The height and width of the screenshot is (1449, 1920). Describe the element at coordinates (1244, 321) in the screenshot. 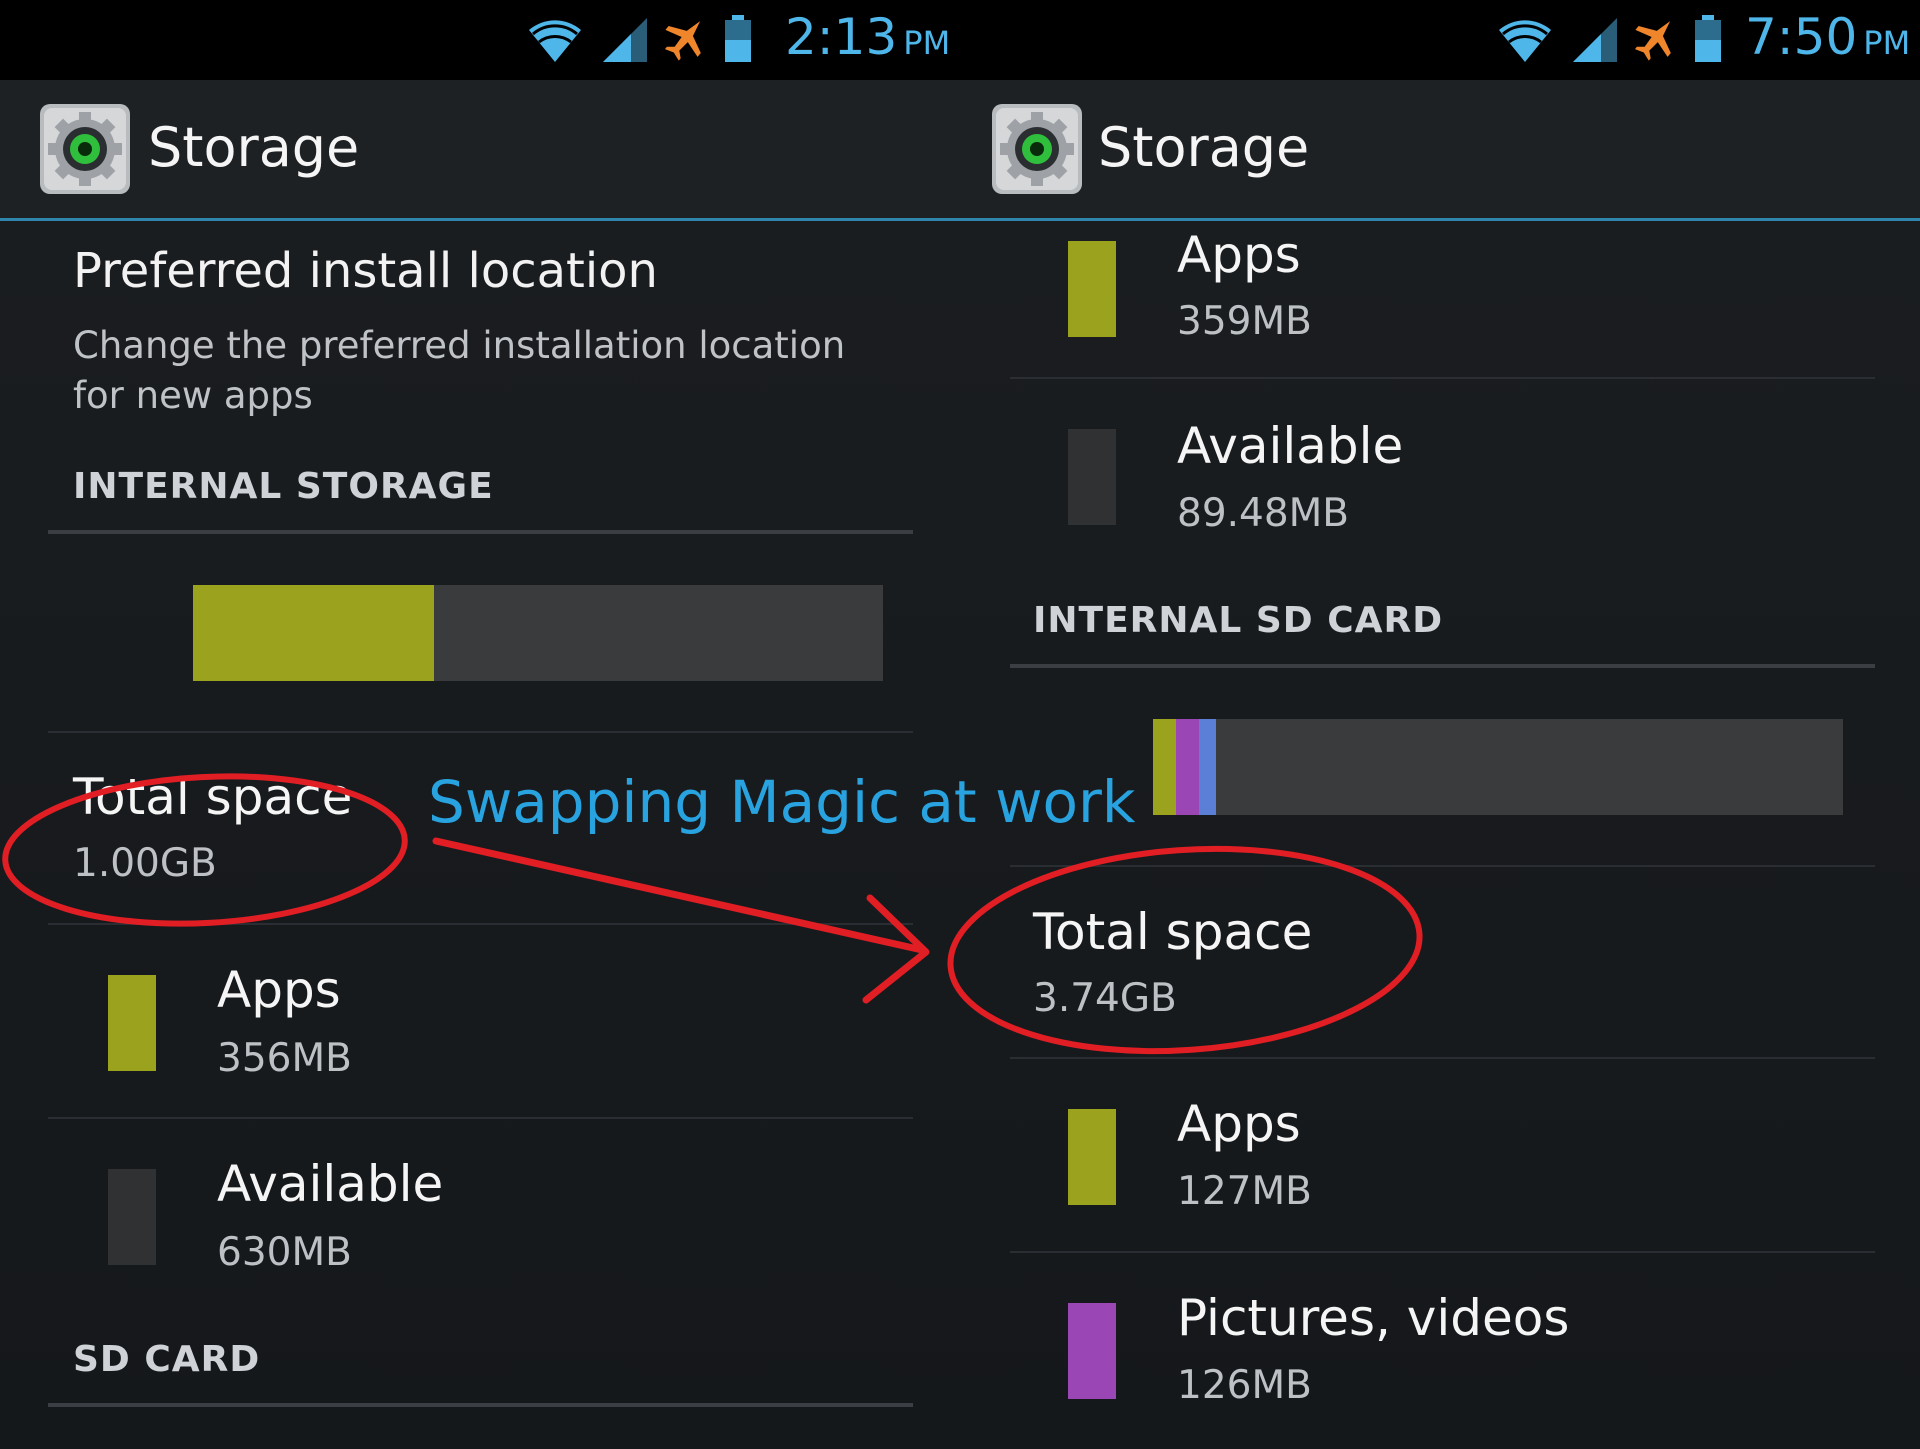

I see `apps-size: 359MB` at that location.